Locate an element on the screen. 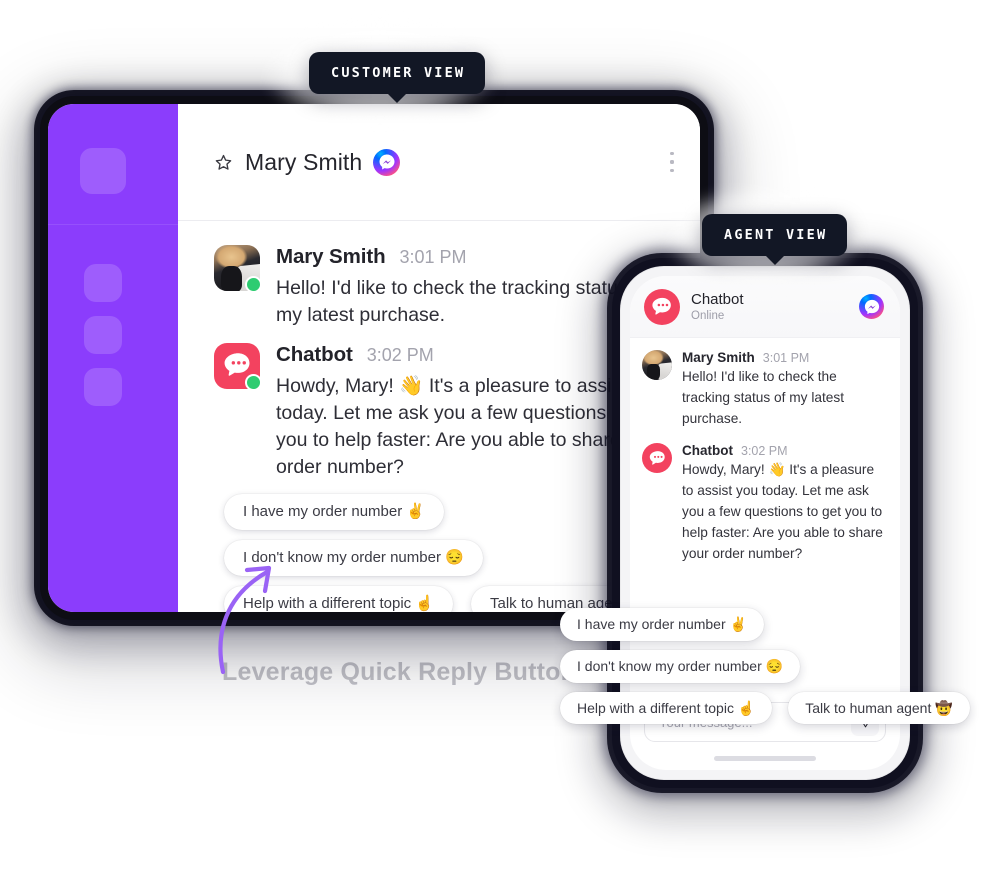 The image size is (1000, 884). agent-view-label: AGENT VIEW is located at coordinates (775, 235).